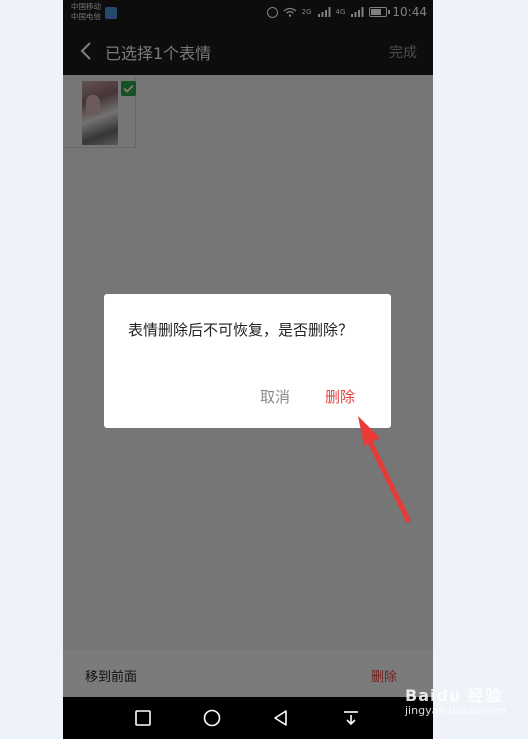 Image resolution: width=528 pixels, height=739 pixels. I want to click on triangle-back-icon, so click(281, 718).